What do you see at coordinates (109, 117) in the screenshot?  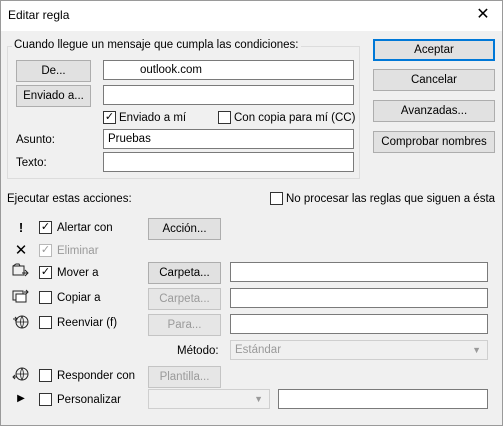 I see `sent-to-me-checkbox: ✓` at bounding box center [109, 117].